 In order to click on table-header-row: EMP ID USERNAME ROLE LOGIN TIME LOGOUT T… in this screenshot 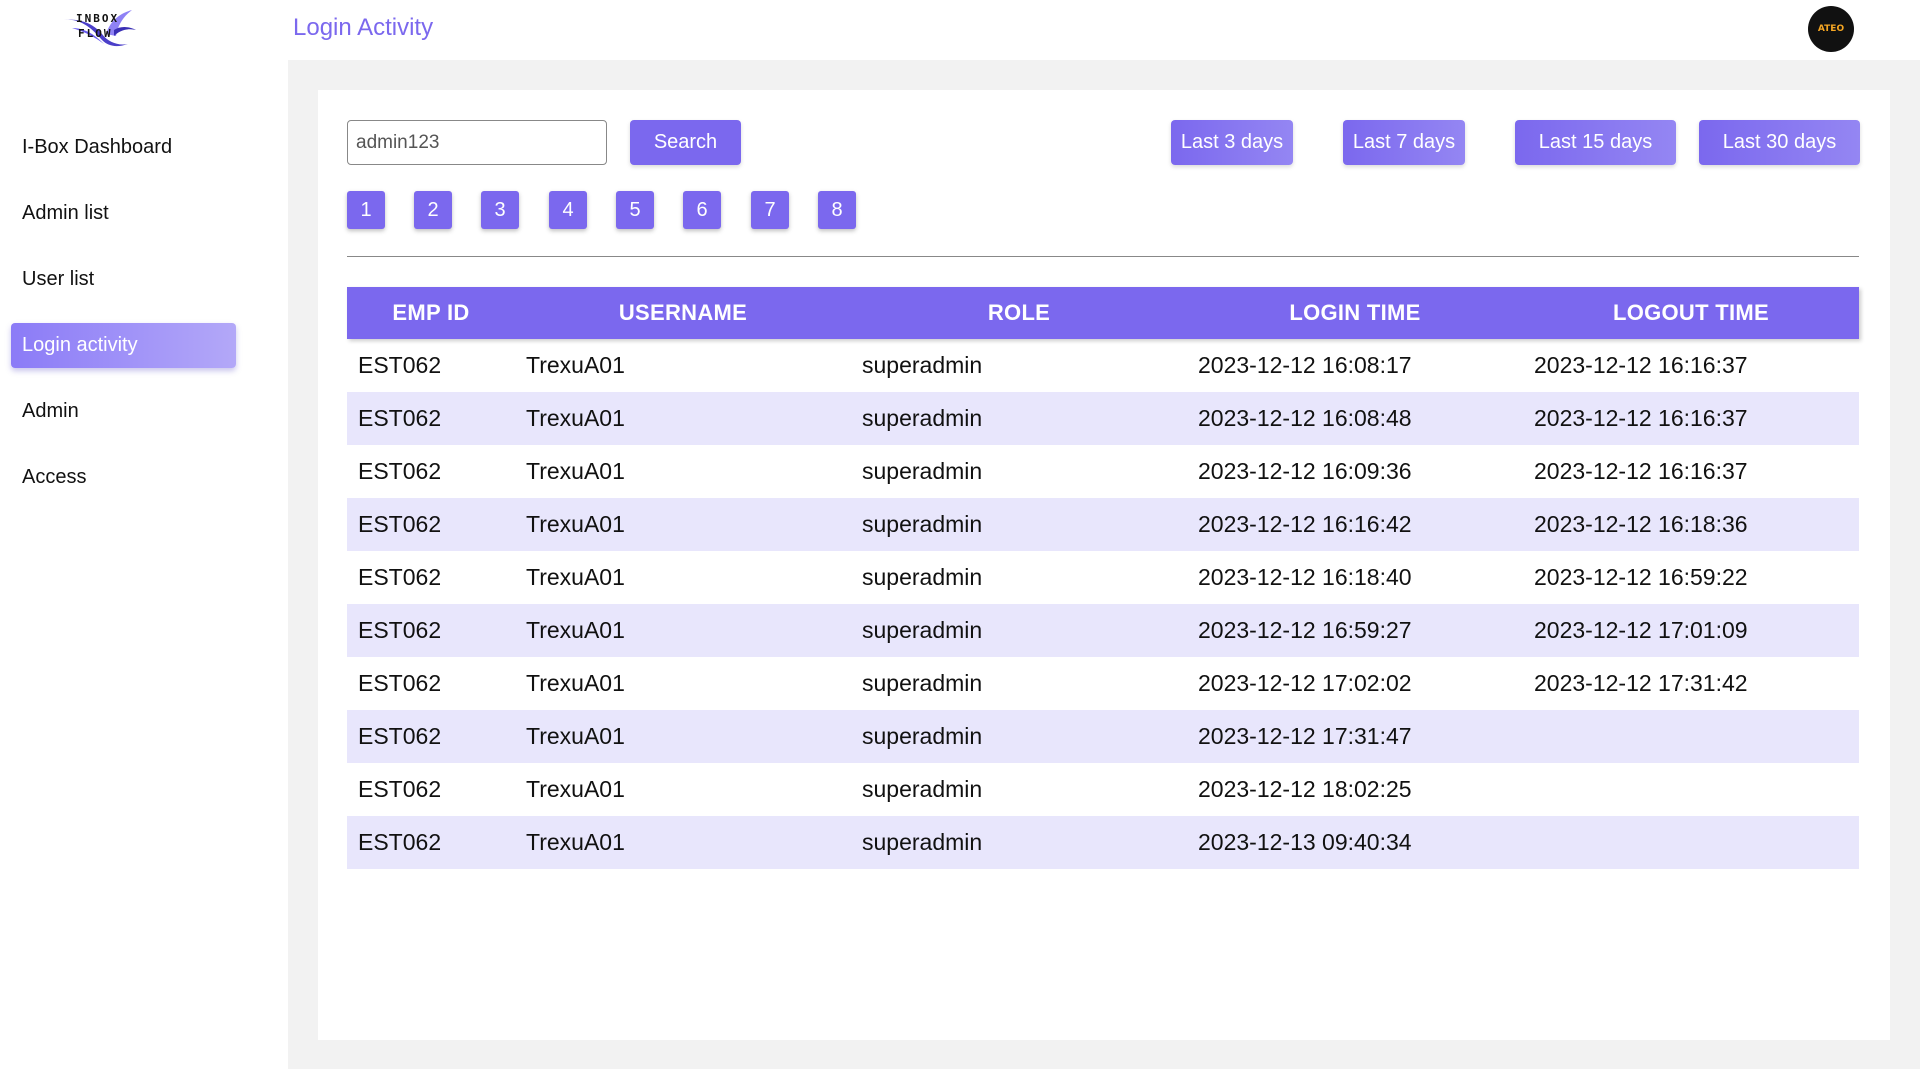, I will do `click(1103, 313)`.